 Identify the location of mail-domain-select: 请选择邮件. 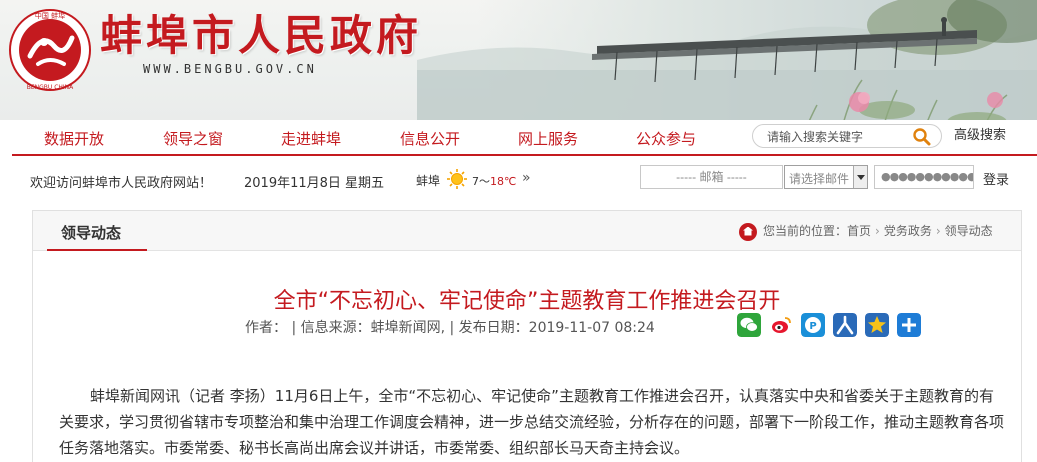
(826, 177).